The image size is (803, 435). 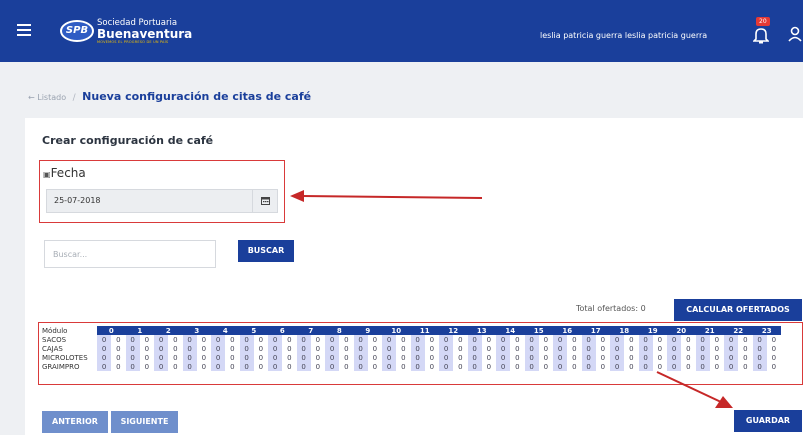 What do you see at coordinates (130, 254) in the screenshot?
I see `search-input` at bounding box center [130, 254].